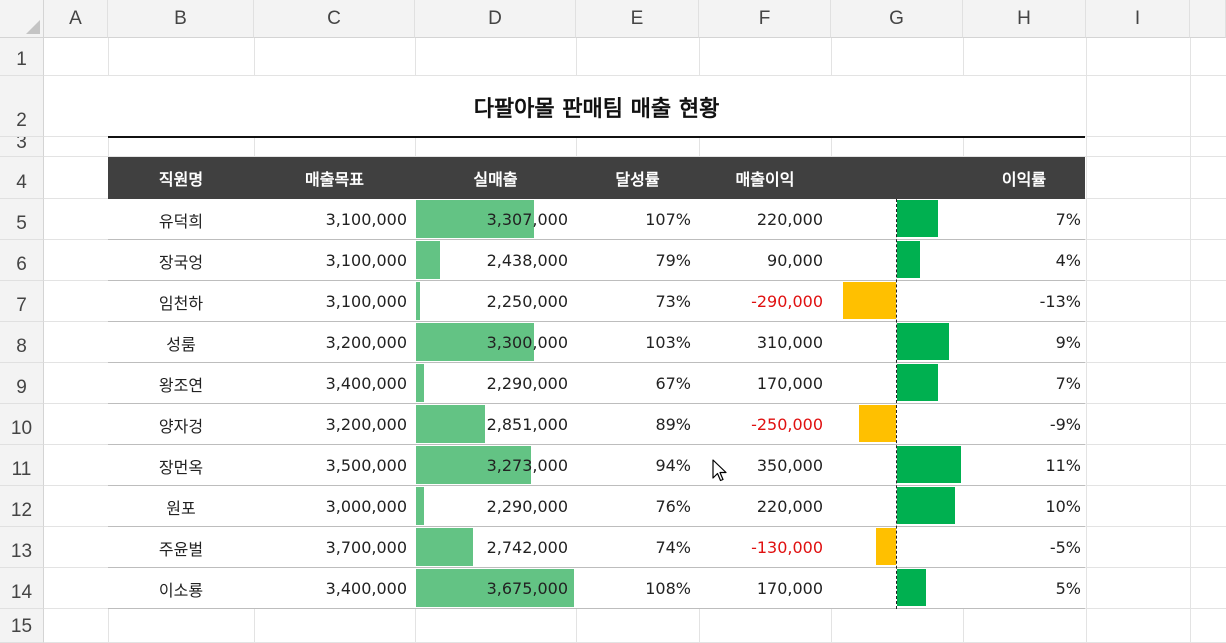 The image size is (1226, 643). What do you see at coordinates (637, 588) in the screenshot?
I see `cell-rate: 108%` at bounding box center [637, 588].